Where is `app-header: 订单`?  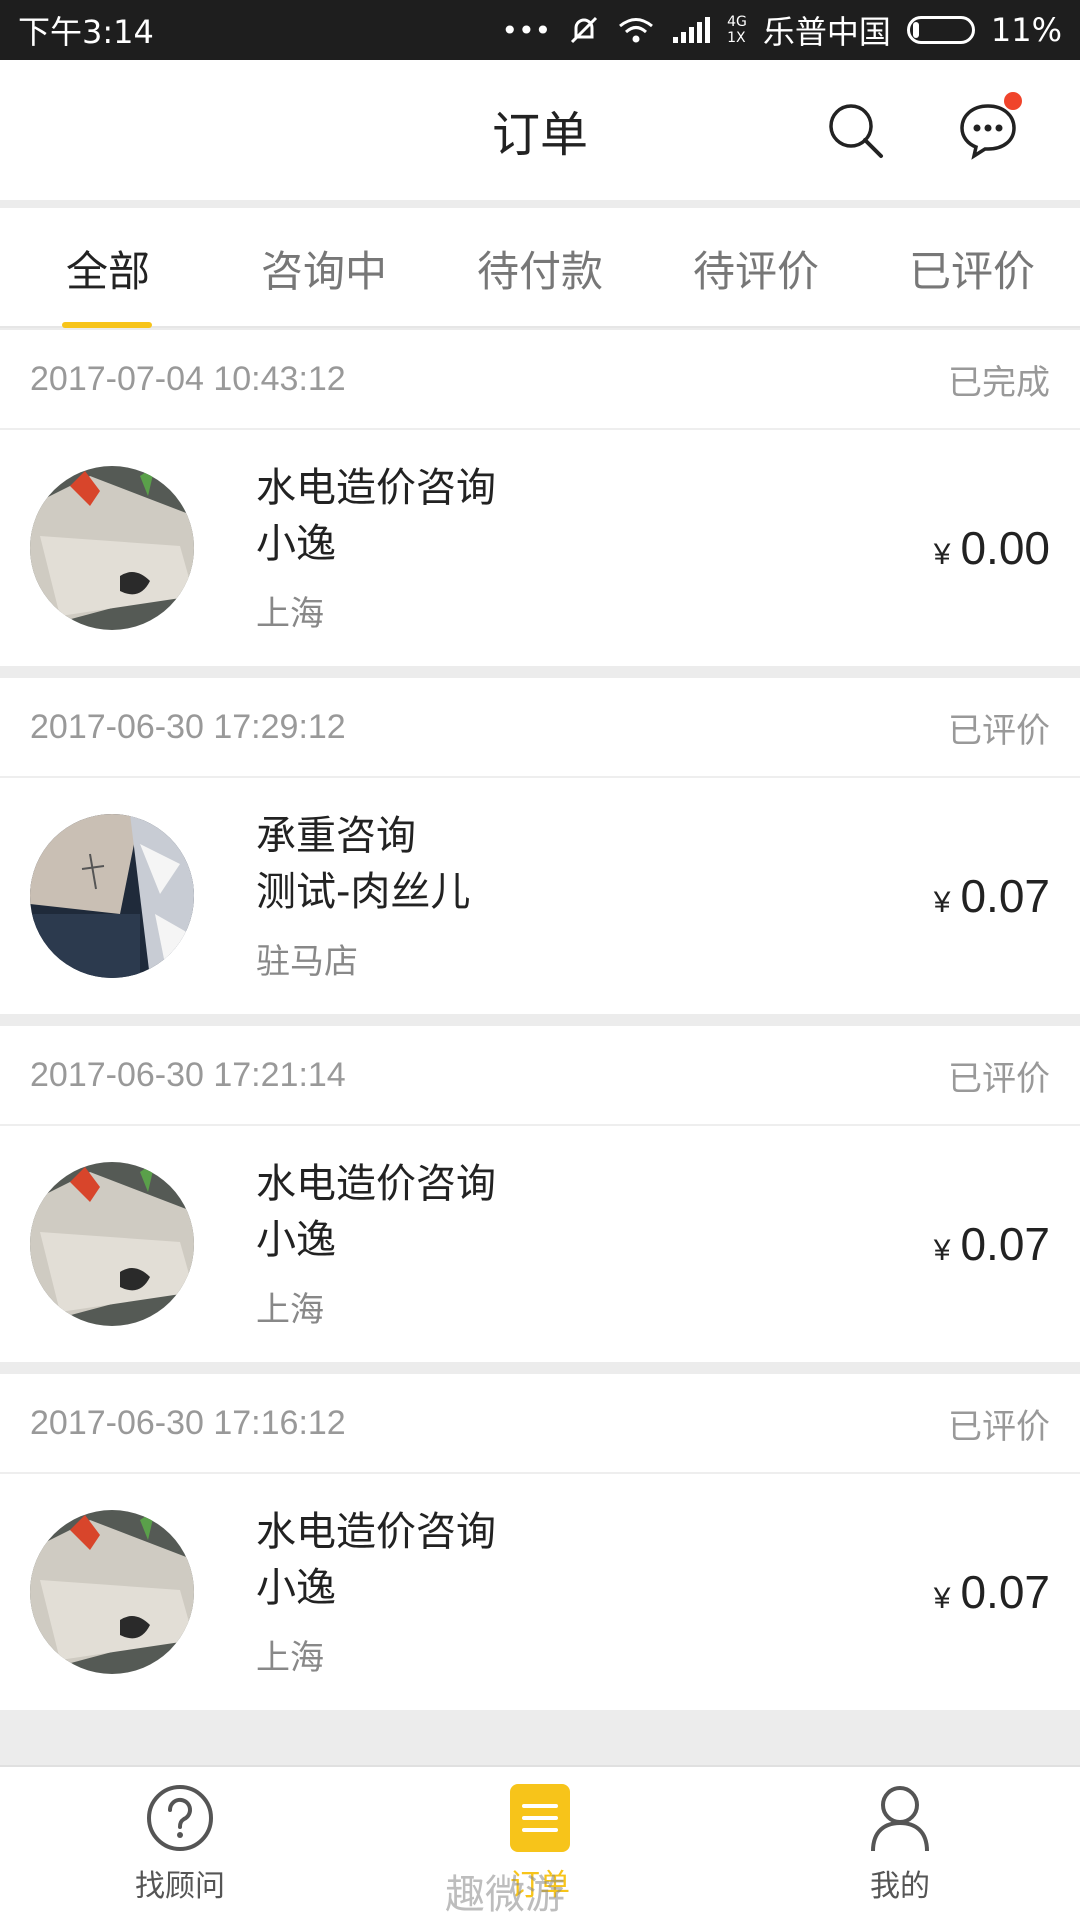
app-header: 订单 is located at coordinates (540, 130).